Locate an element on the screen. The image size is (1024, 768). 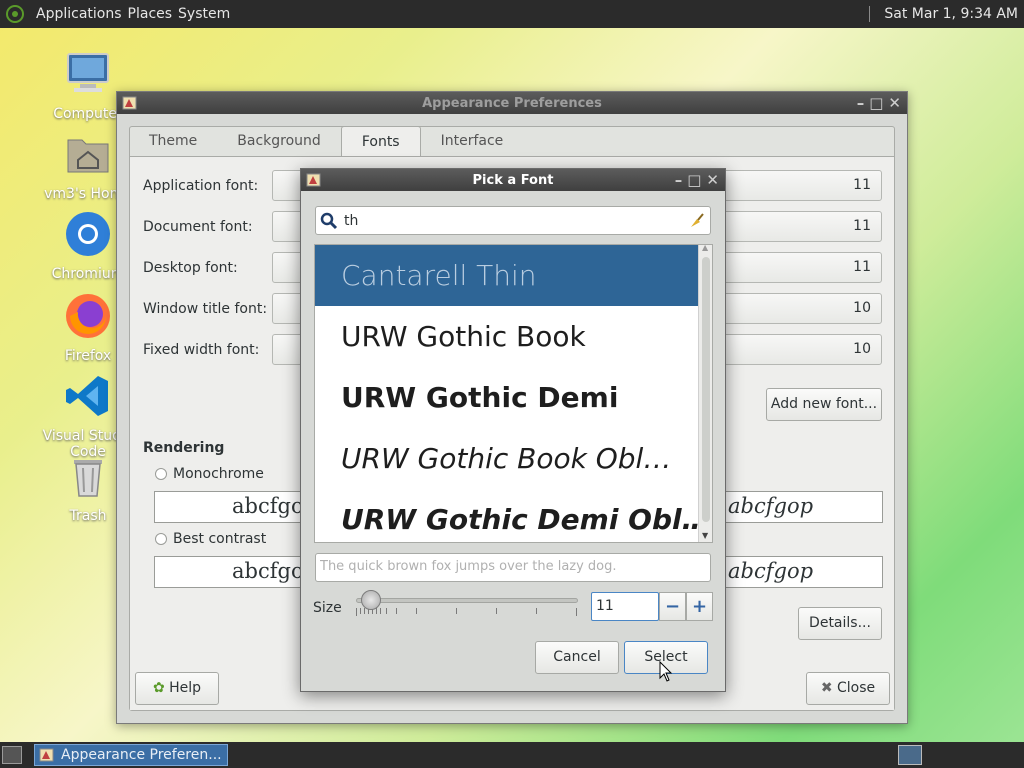
help-icon: ✿ is located at coordinates (158, 688).